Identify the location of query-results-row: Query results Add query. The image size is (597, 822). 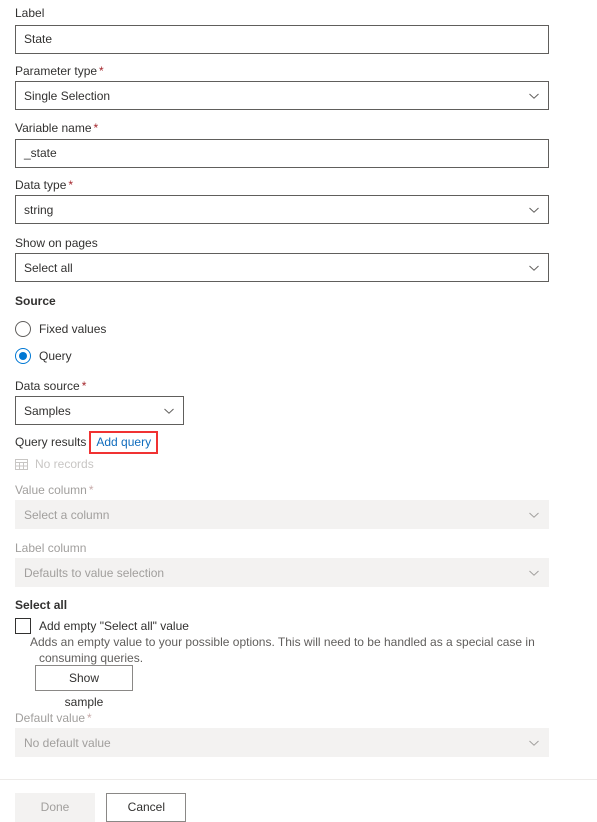
(87, 442).